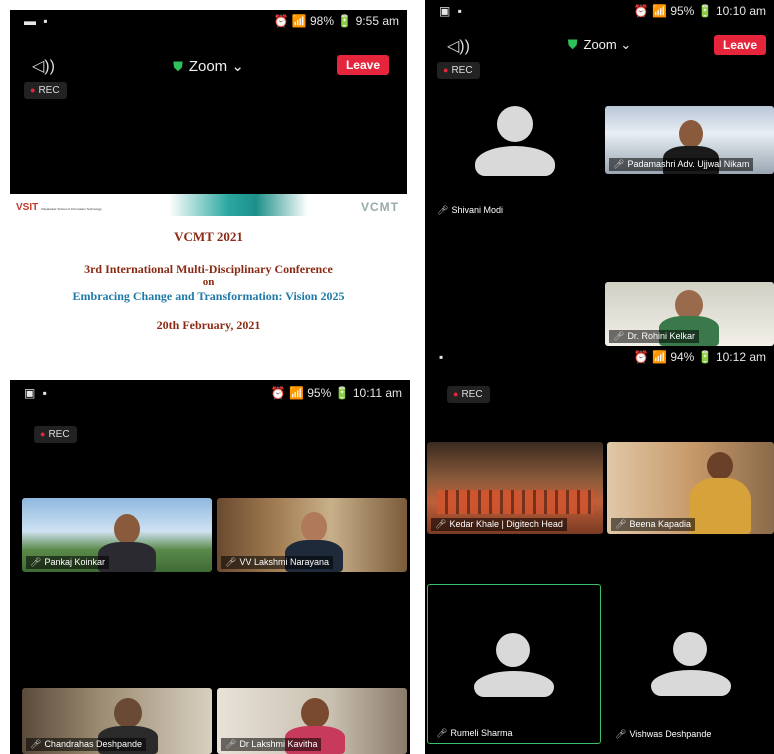 This screenshot has width=774, height=754. What do you see at coordinates (210, 393) in the screenshot?
I see `status-bar: ▣ ▪ ⏰ 📶 95% 🔋 10:11 am` at bounding box center [210, 393].